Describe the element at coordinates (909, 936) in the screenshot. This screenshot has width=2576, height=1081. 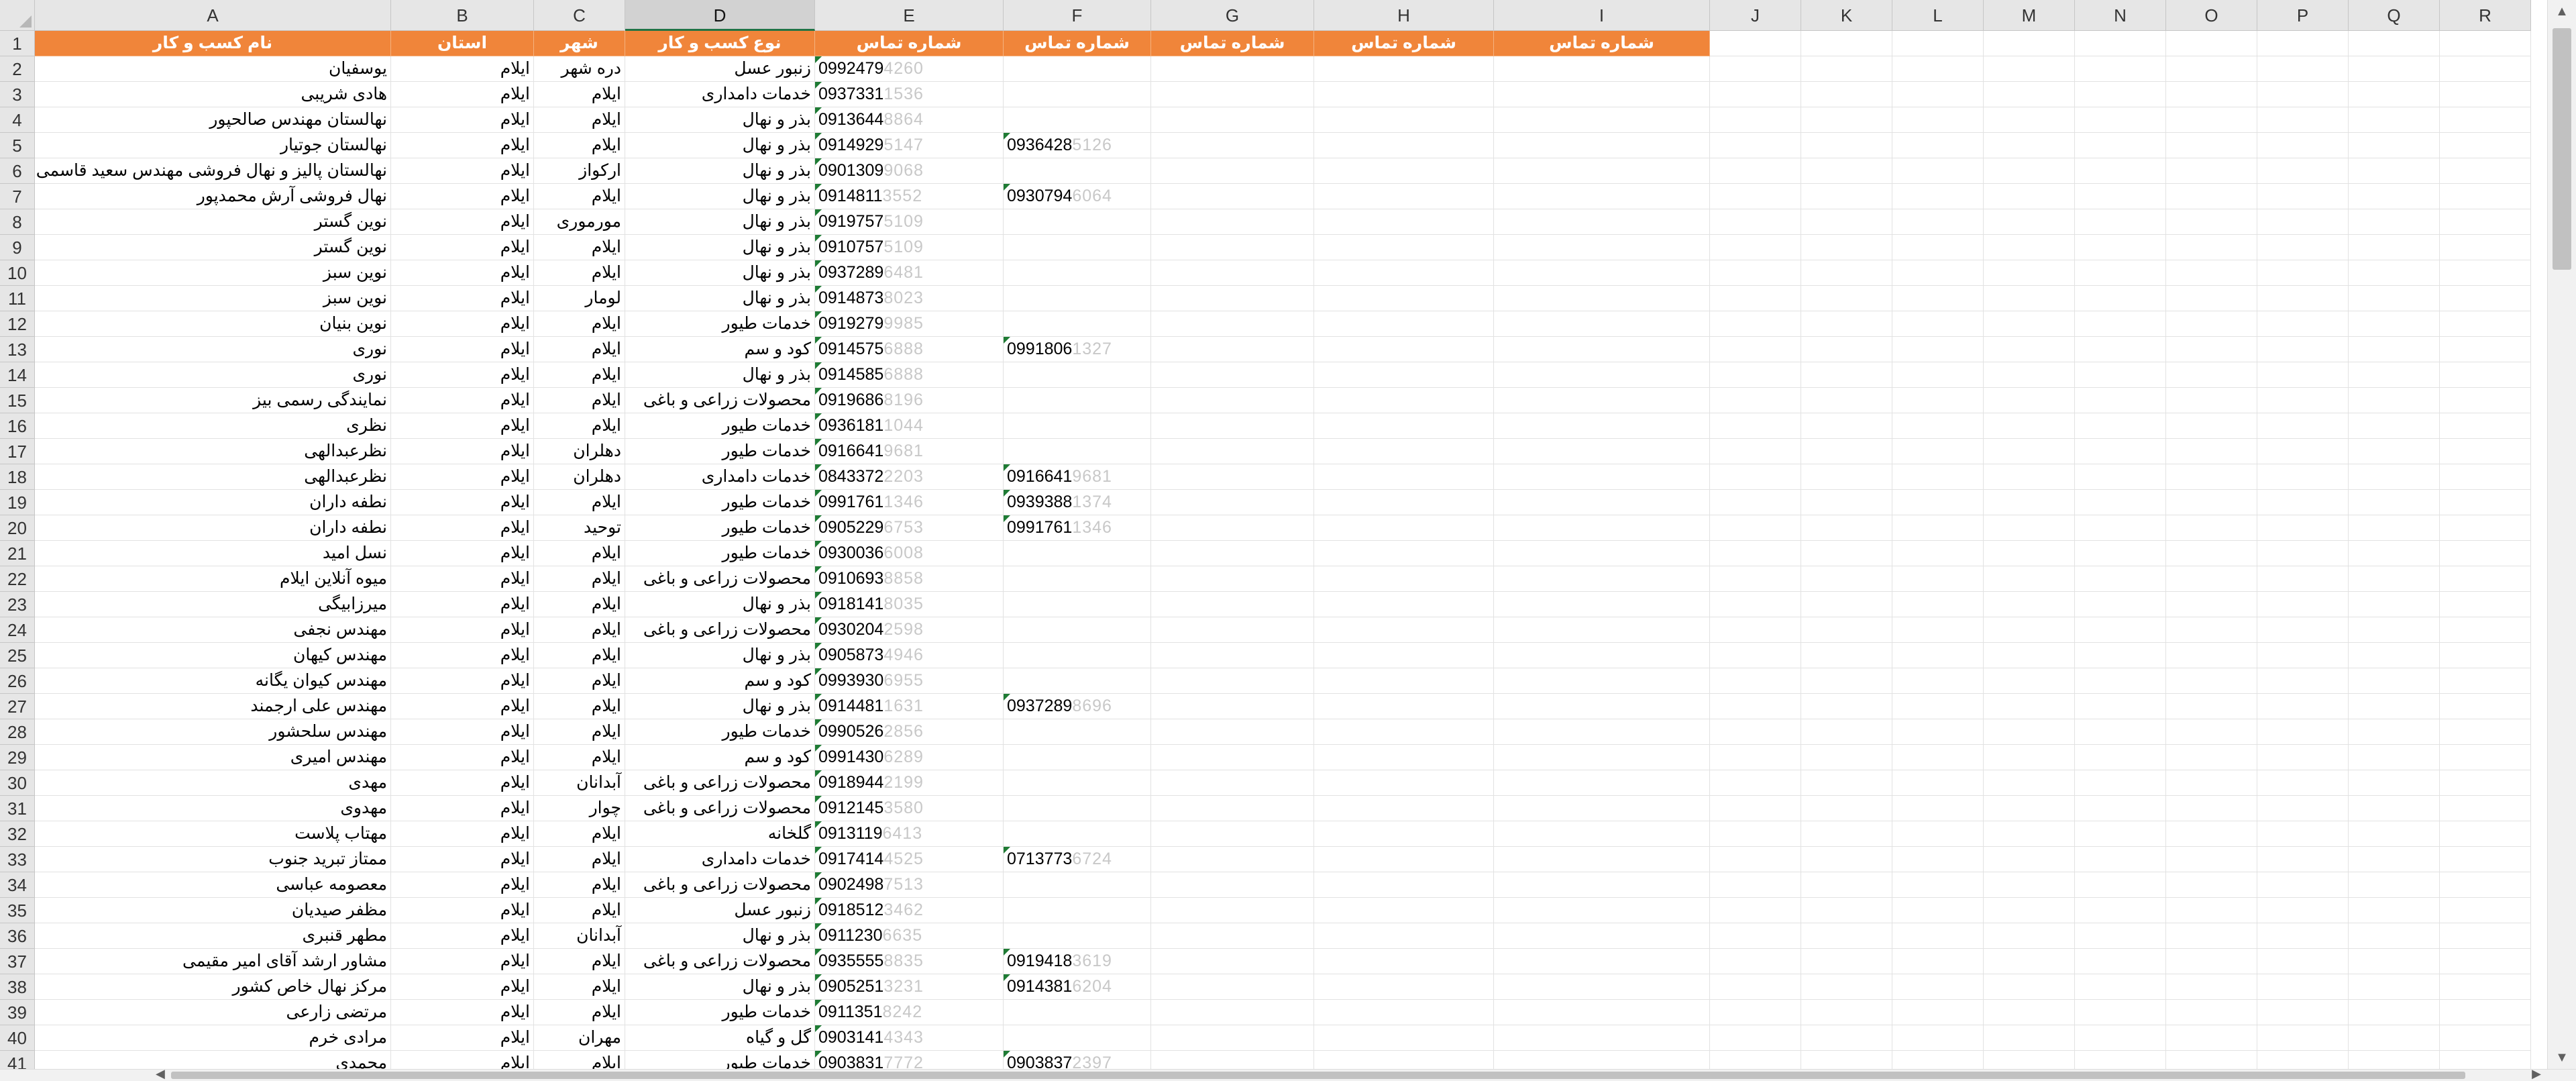
I see `phone-cell-primary: 09112306635` at that location.